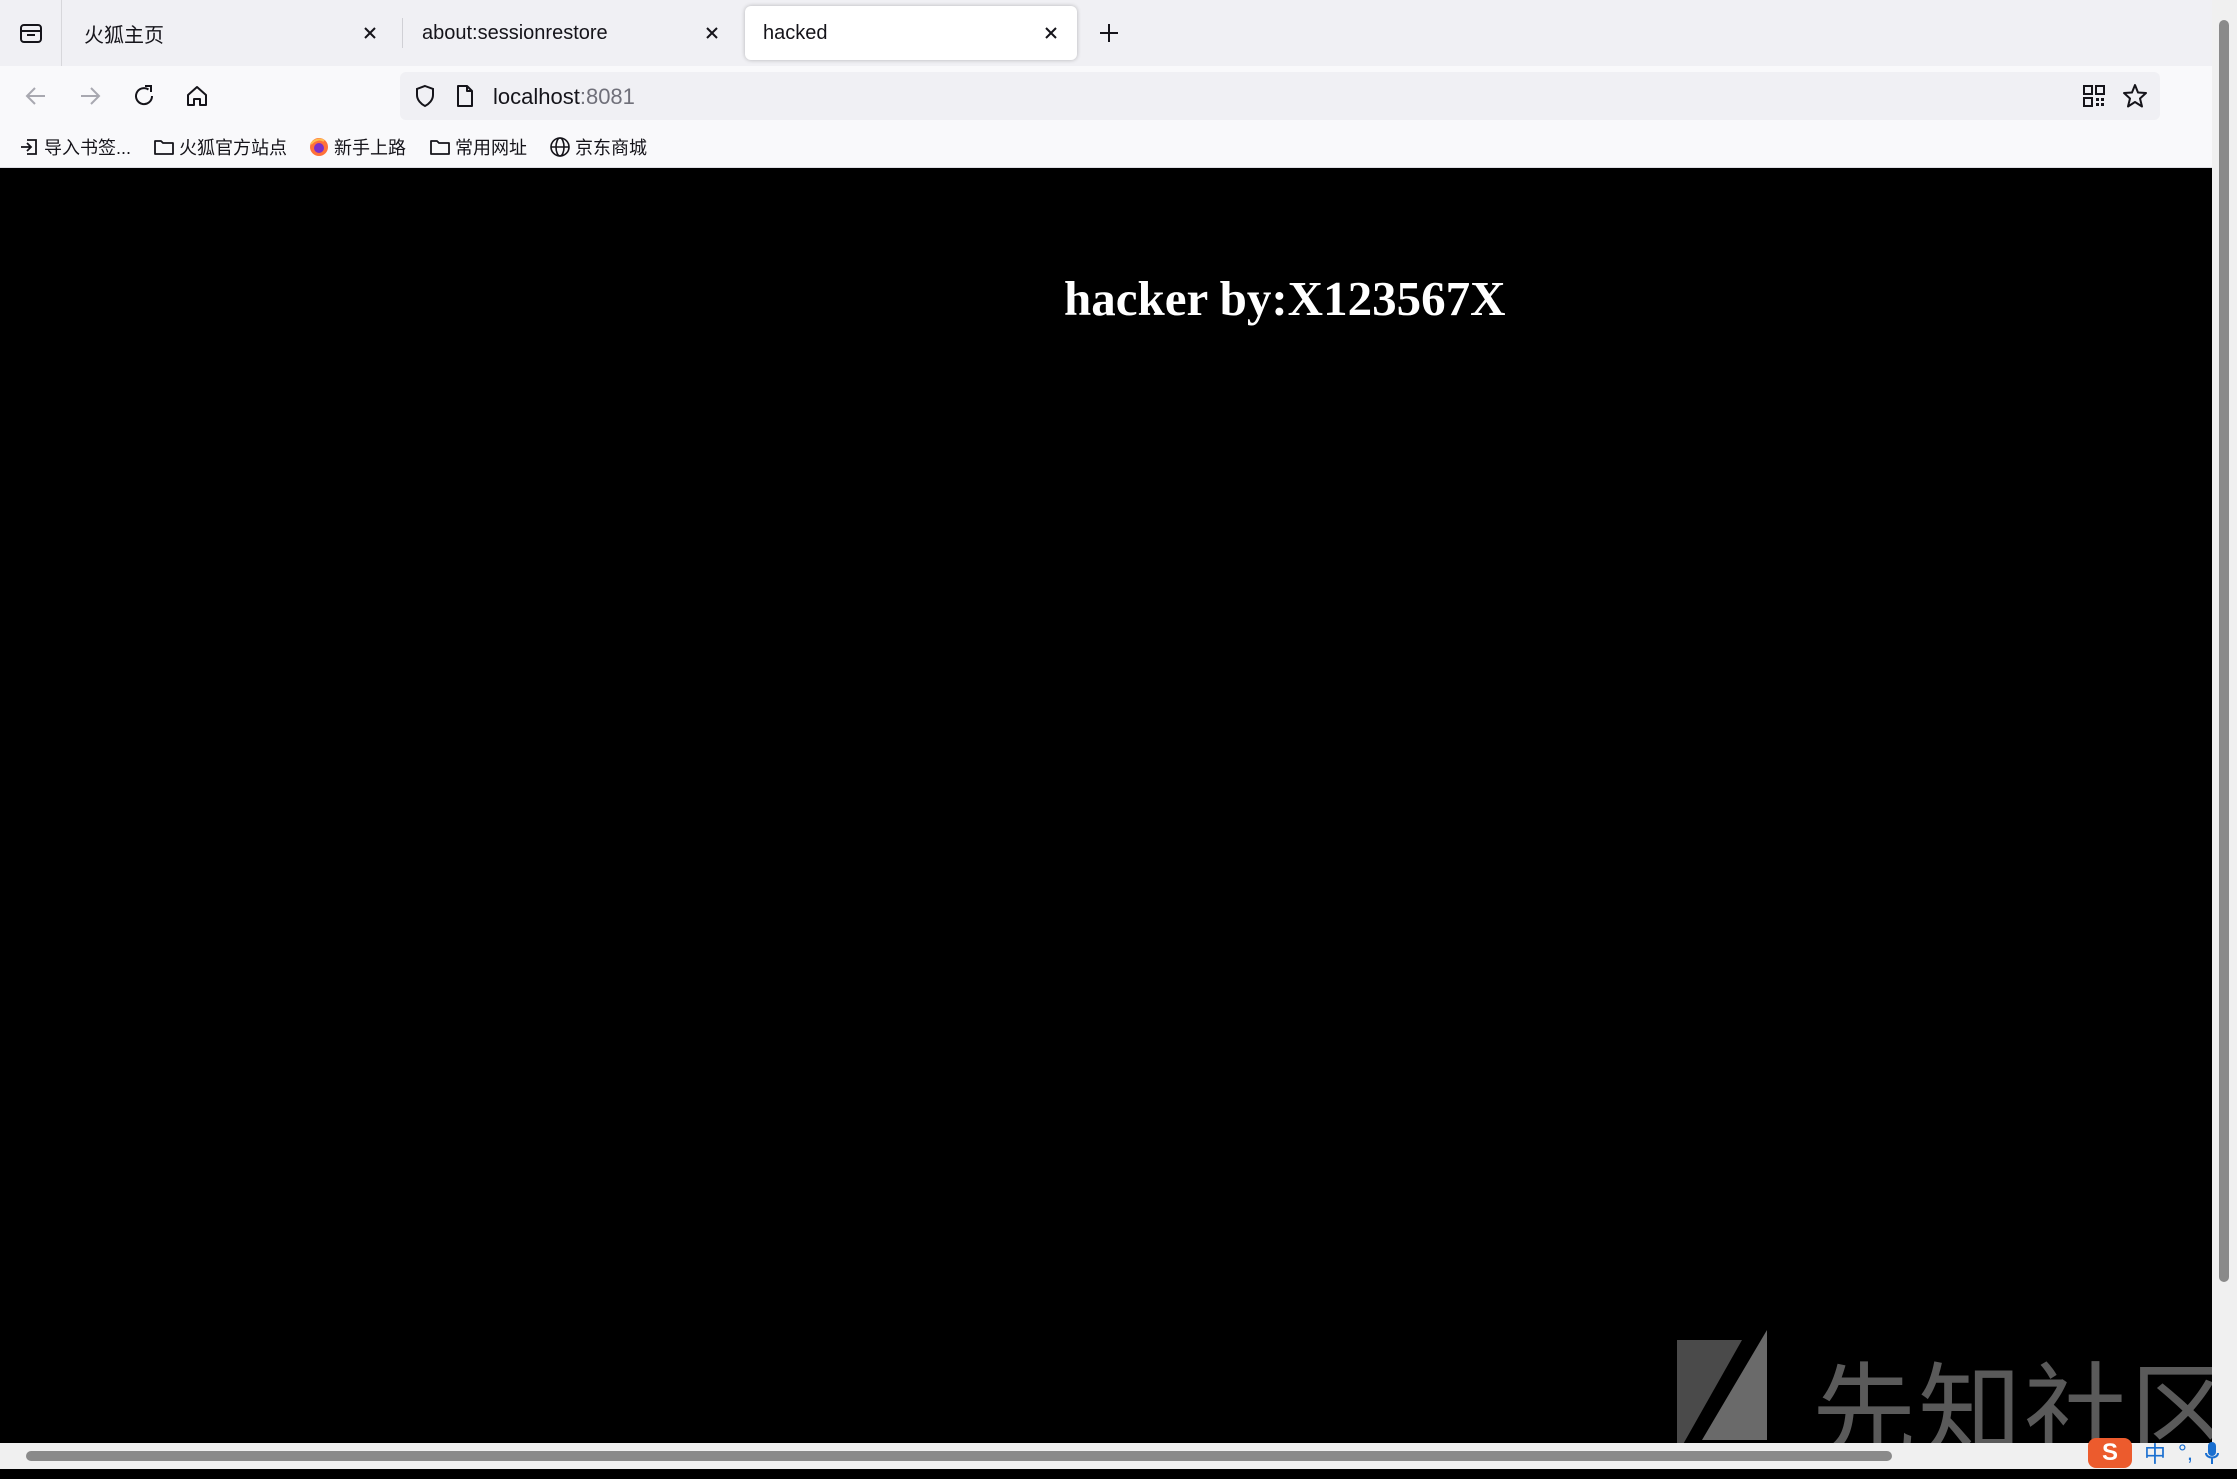 The image size is (2237, 1479). Describe the element at coordinates (425, 96) in the screenshot. I see `shield-icon` at that location.